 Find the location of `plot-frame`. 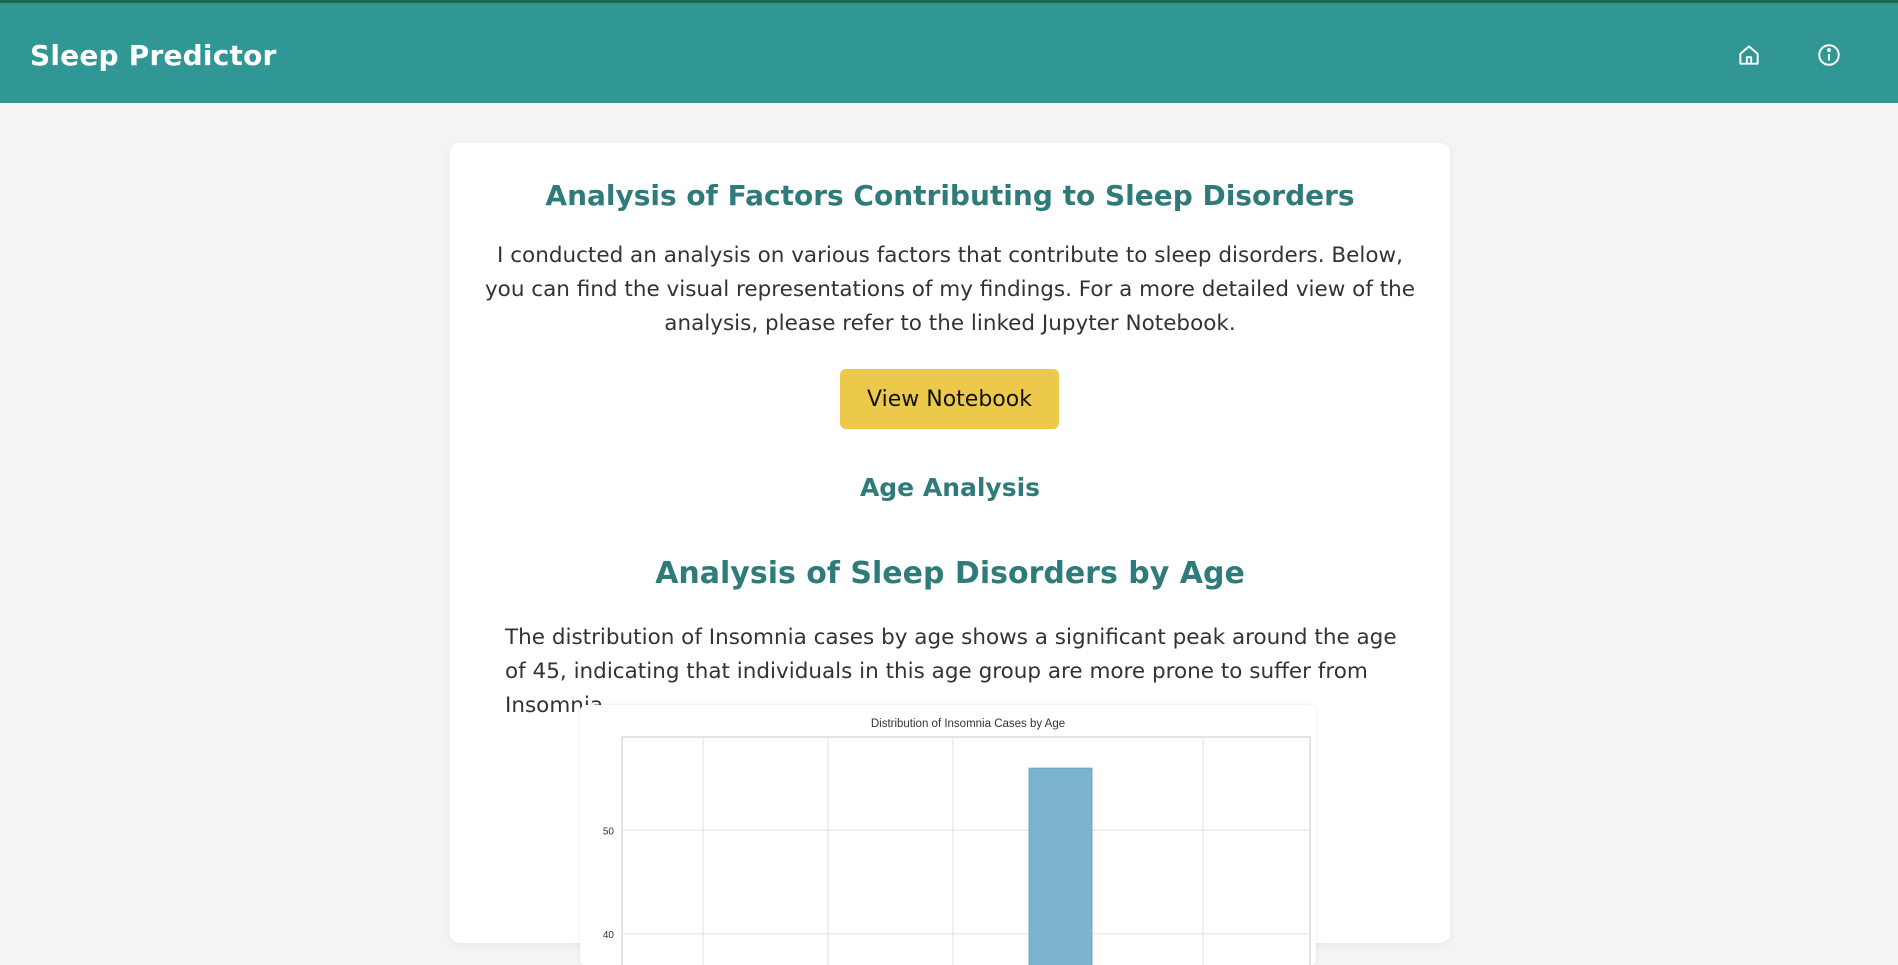

plot-frame is located at coordinates (966, 850).